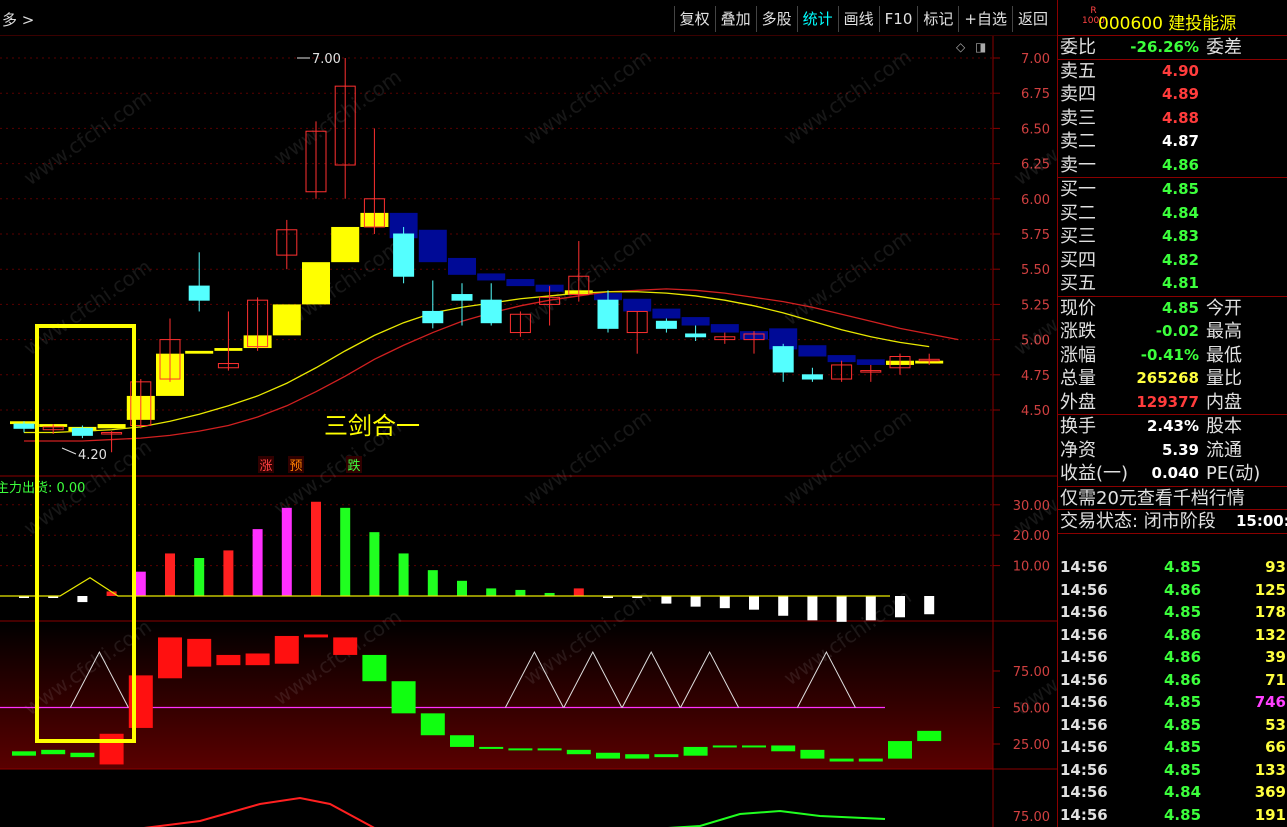 This screenshot has width=1287, height=827. Describe the element at coordinates (1031, 709) in the screenshot. I see `ind2-axis-label: 50.00` at that location.